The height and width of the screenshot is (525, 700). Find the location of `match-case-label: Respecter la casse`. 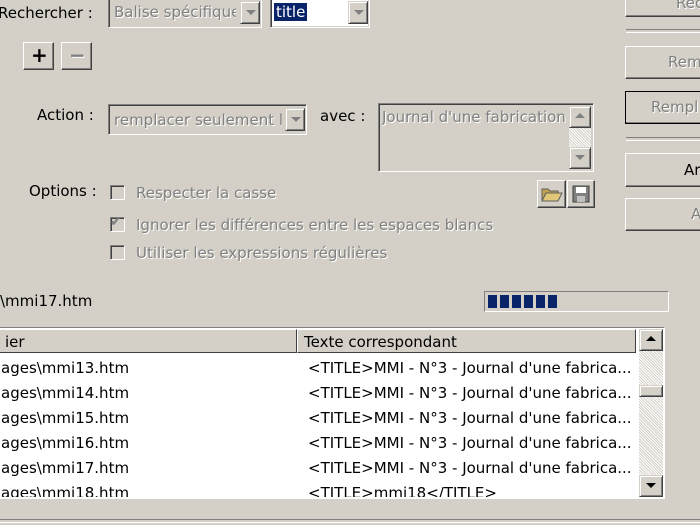

match-case-label: Respecter la casse is located at coordinates (206, 193).